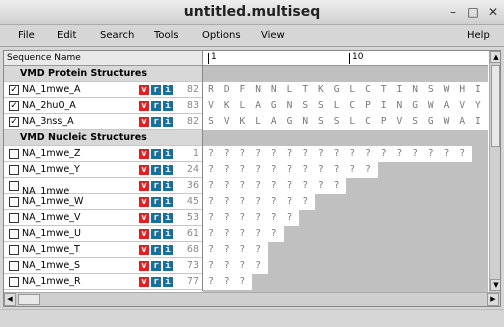 The width and height of the screenshot is (504, 327). I want to click on scroll-down-icon: ▼, so click(495, 285).